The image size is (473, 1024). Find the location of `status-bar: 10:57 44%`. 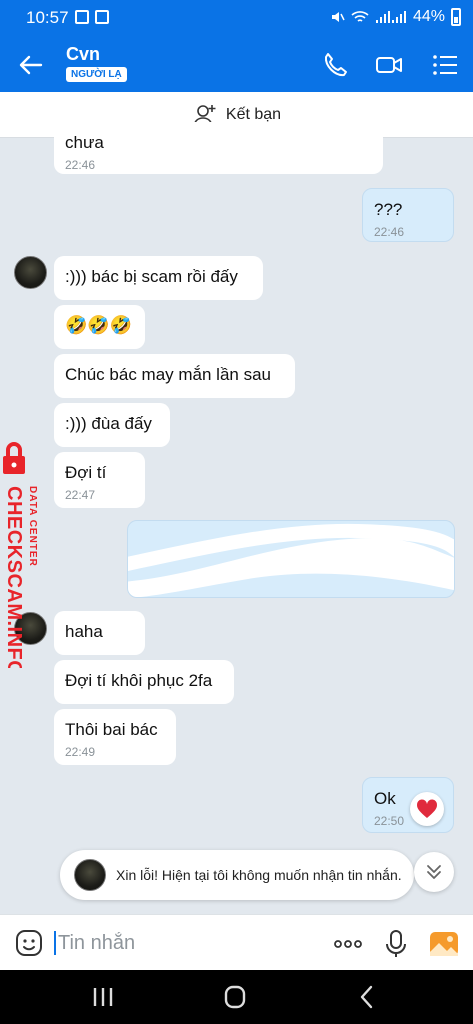

status-bar: 10:57 44% is located at coordinates (236, 18).